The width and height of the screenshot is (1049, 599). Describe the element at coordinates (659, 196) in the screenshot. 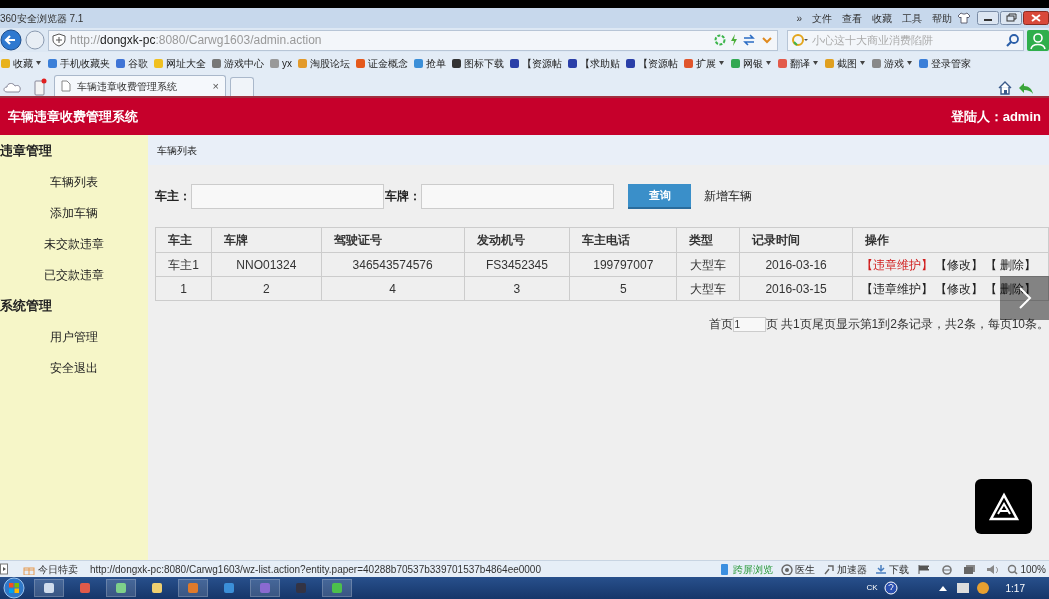

I see `query-button: 查询` at that location.